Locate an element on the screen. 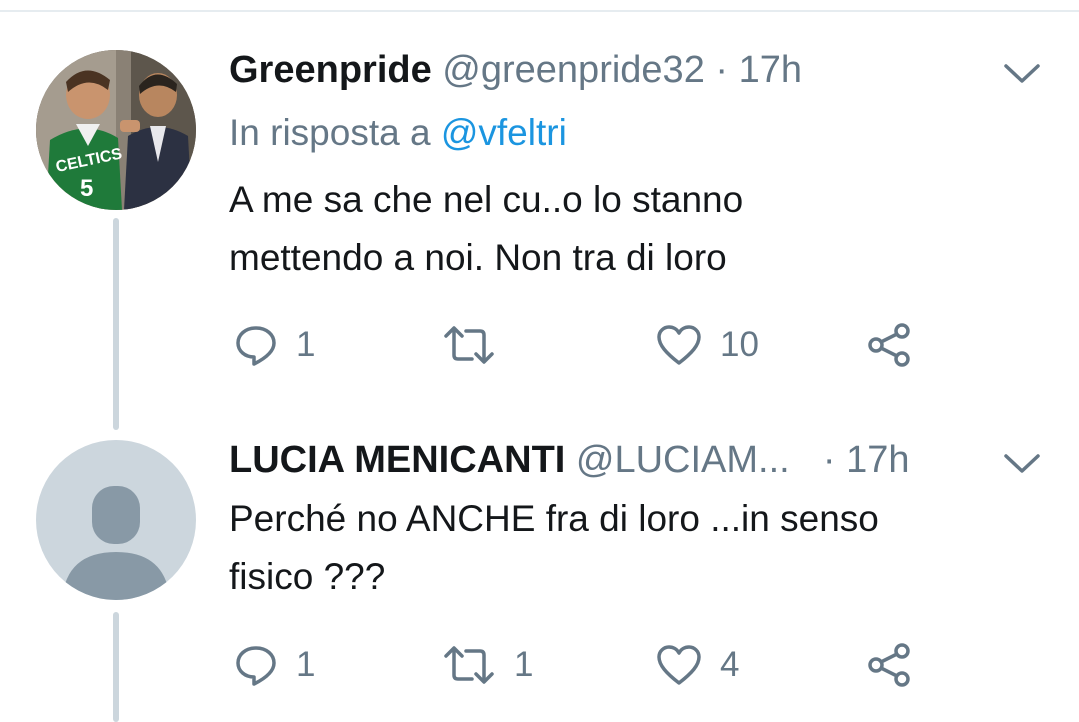 The width and height of the screenshot is (1079, 722). like-count: 4 is located at coordinates (730, 664).